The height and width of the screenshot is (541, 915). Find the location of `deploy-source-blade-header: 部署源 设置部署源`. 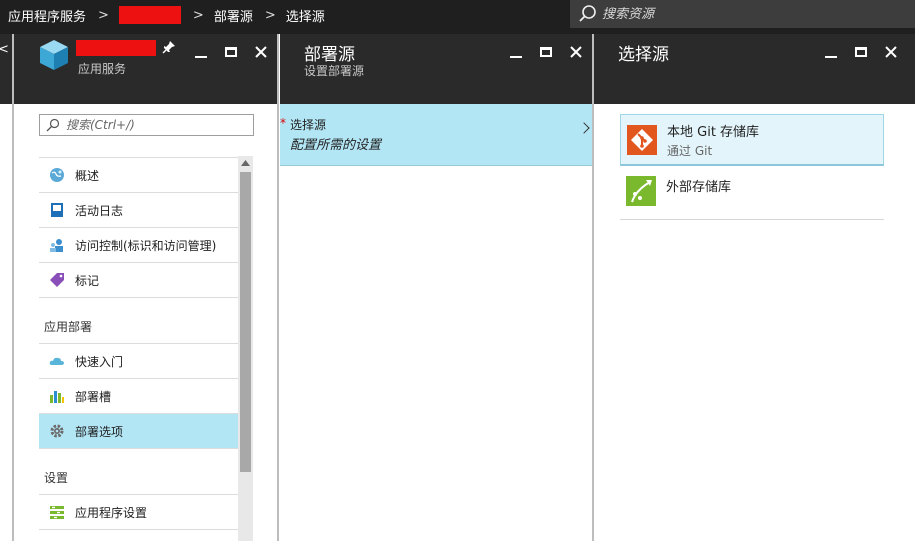

deploy-source-blade-header: 部署源 设置部署源 is located at coordinates (436, 69).